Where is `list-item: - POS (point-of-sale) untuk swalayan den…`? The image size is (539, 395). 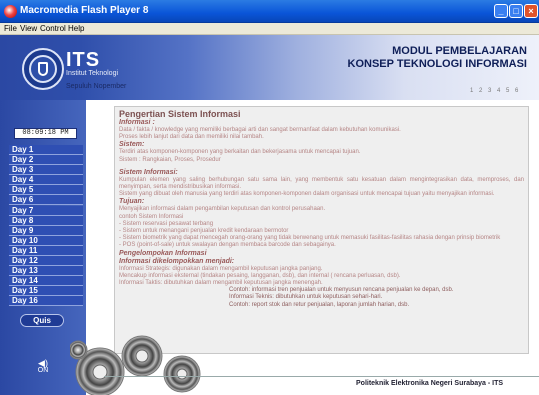 list-item: - POS (point-of-sale) untuk swalayan den… is located at coordinates (227, 245).